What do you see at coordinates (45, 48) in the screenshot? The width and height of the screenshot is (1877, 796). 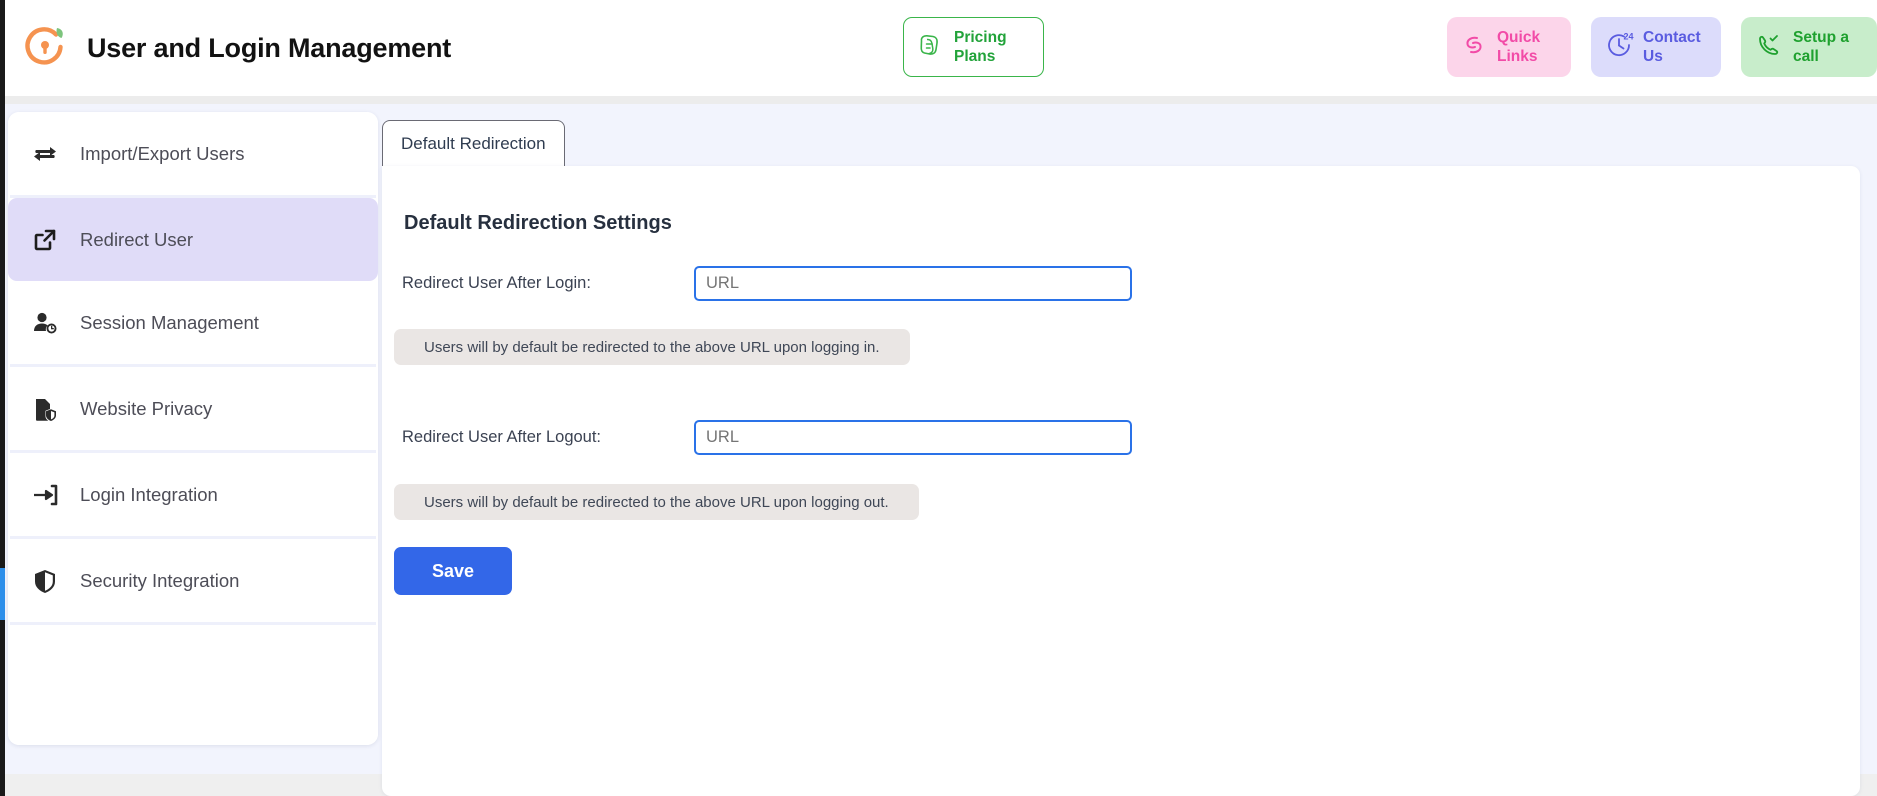 I see `app-logo-icon` at bounding box center [45, 48].